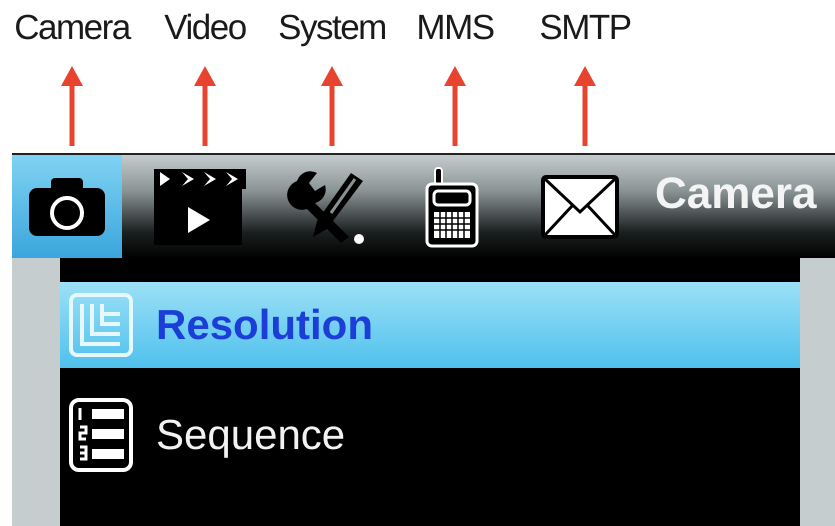 The width and height of the screenshot is (835, 526). Describe the element at coordinates (452, 207) in the screenshot. I see `walkie-talkie-icon` at that location.